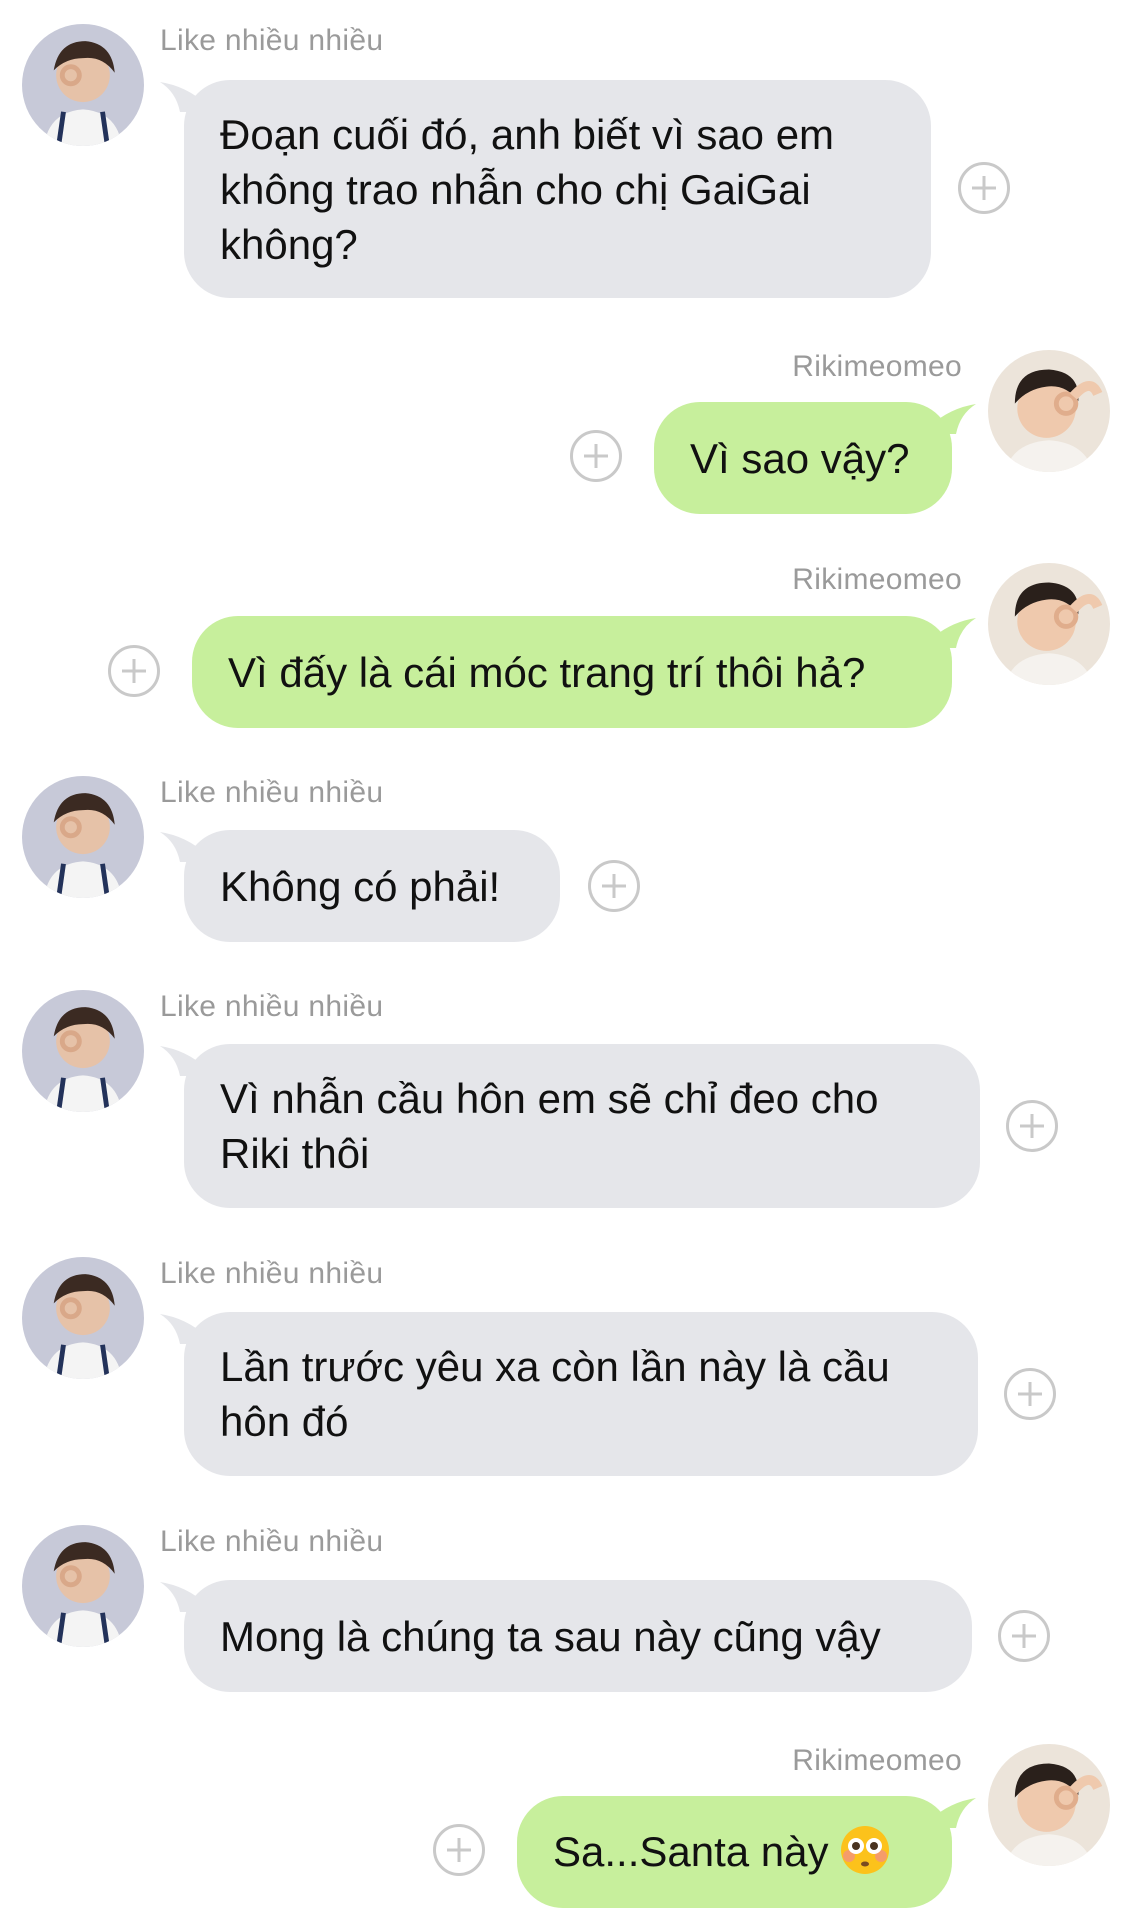  I want to click on message-bubble: Vì sao vậy?, so click(803, 458).